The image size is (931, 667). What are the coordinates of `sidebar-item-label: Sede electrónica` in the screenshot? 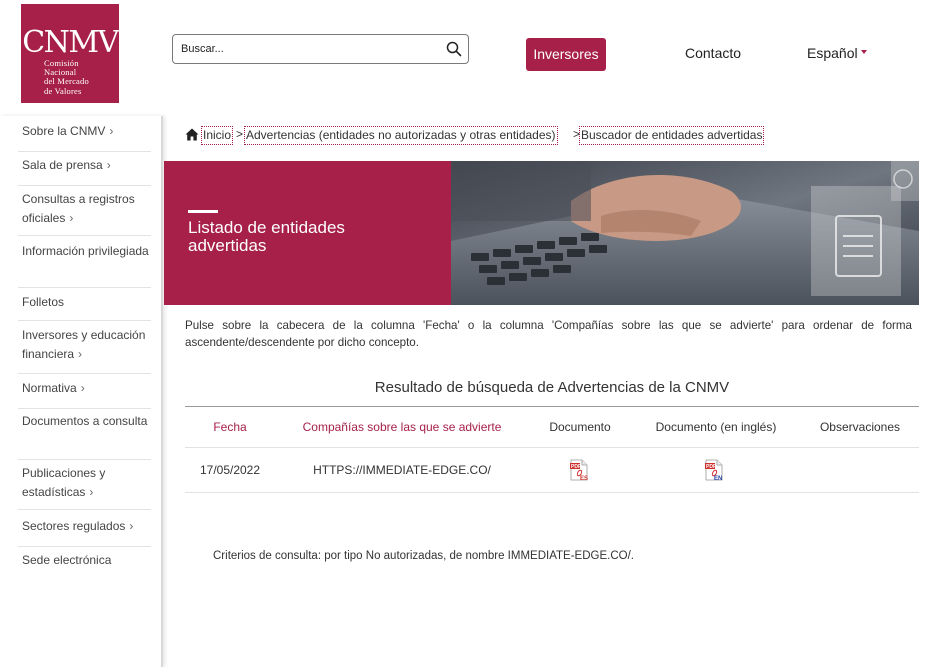 It's located at (67, 560).